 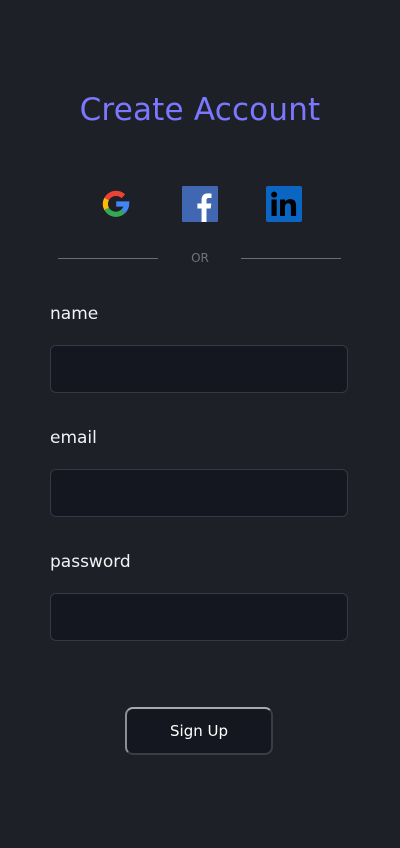 I want to click on or-divider: OR, so click(x=200, y=258).